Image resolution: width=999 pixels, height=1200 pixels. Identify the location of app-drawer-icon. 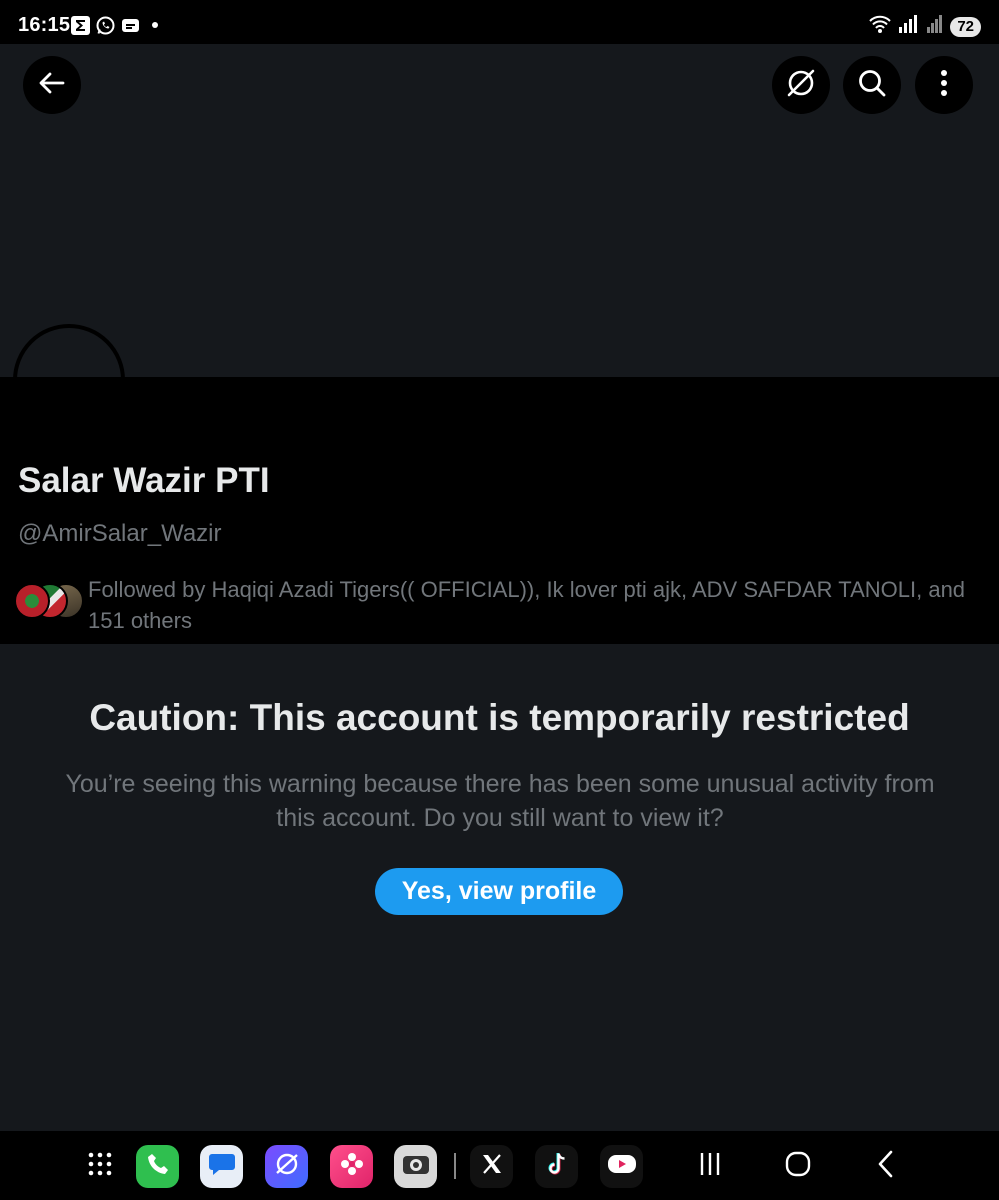
(100, 1166).